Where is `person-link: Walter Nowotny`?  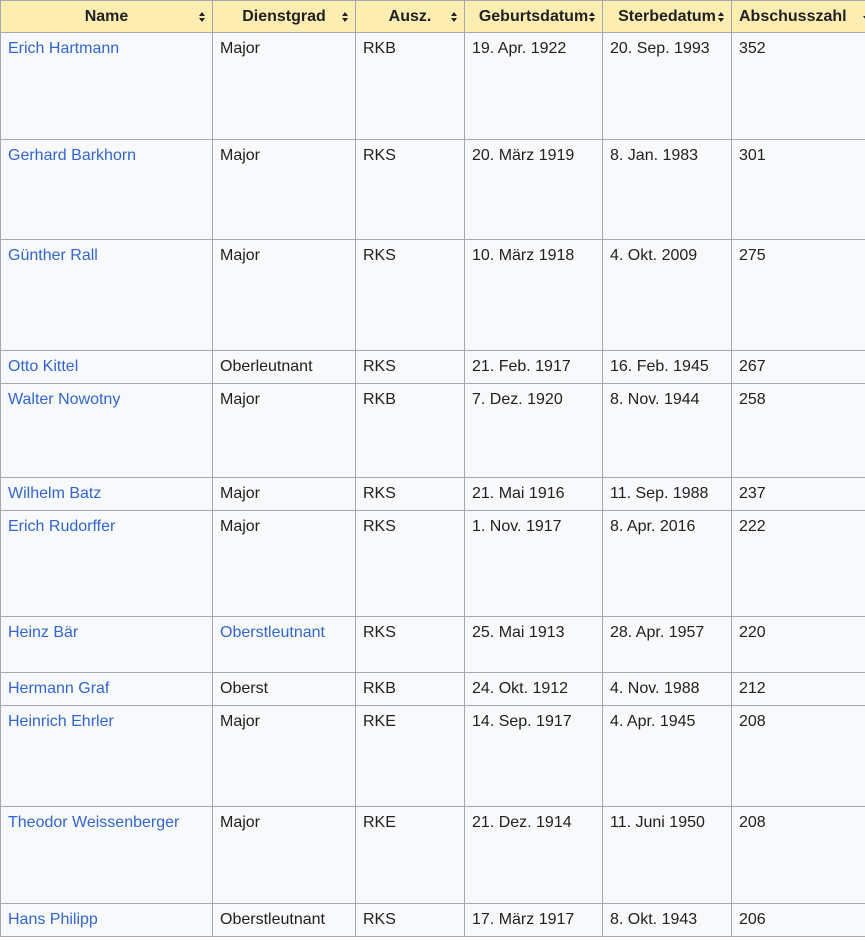 person-link: Walter Nowotny is located at coordinates (64, 399).